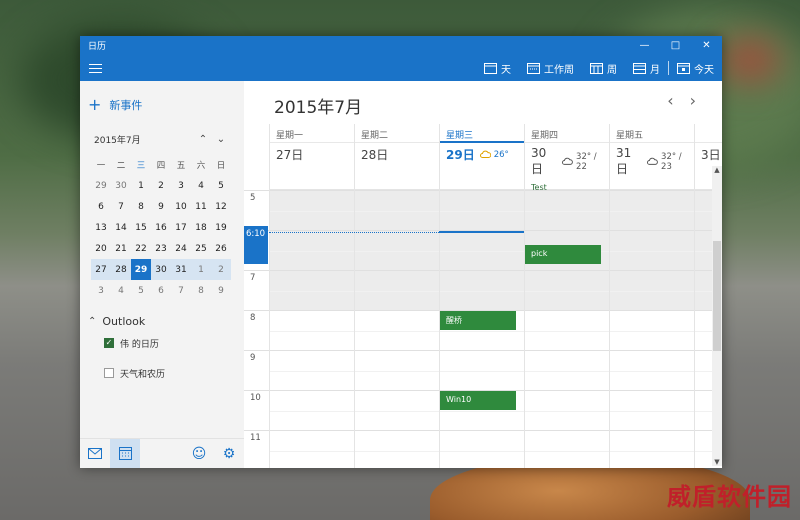 Image resolution: width=800 pixels, height=520 pixels. I want to click on view-week-button: 周, so click(603, 68).